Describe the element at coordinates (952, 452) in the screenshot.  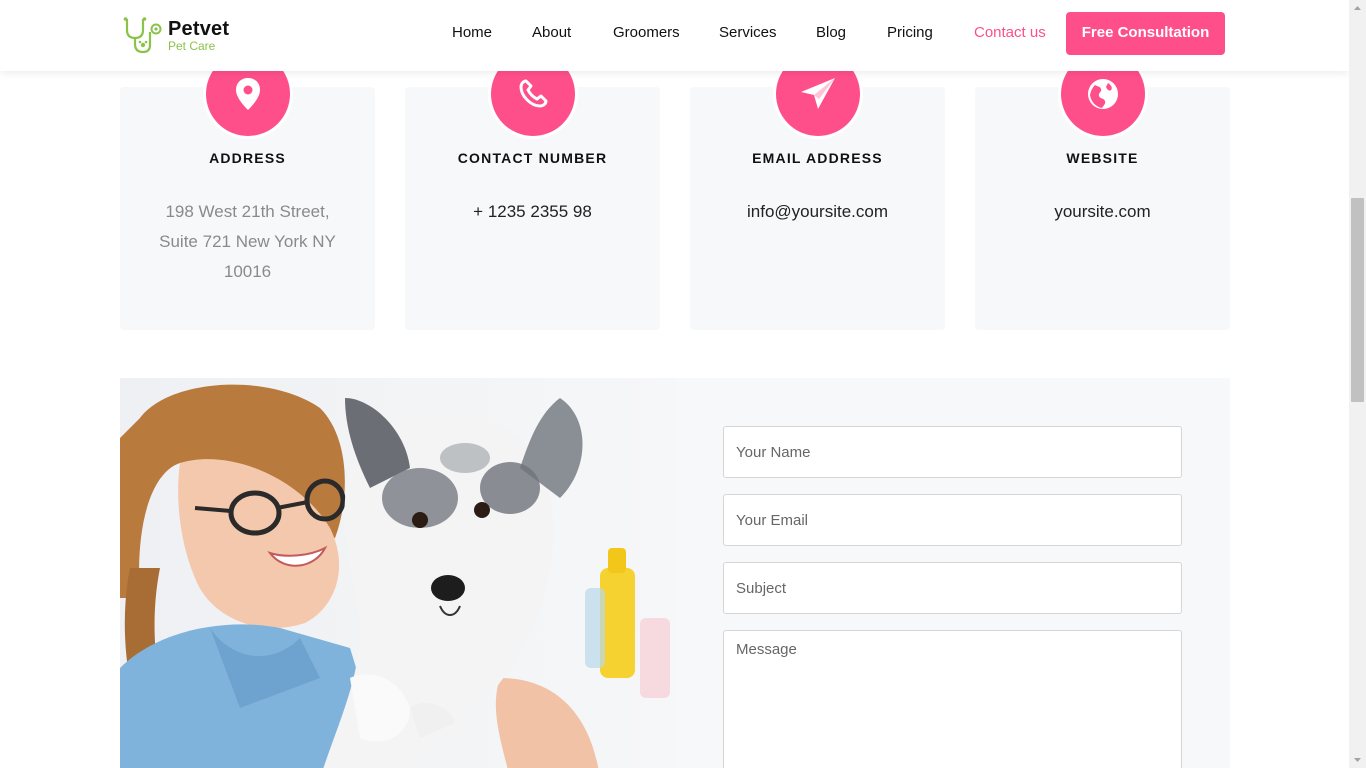
I see `name-input` at that location.